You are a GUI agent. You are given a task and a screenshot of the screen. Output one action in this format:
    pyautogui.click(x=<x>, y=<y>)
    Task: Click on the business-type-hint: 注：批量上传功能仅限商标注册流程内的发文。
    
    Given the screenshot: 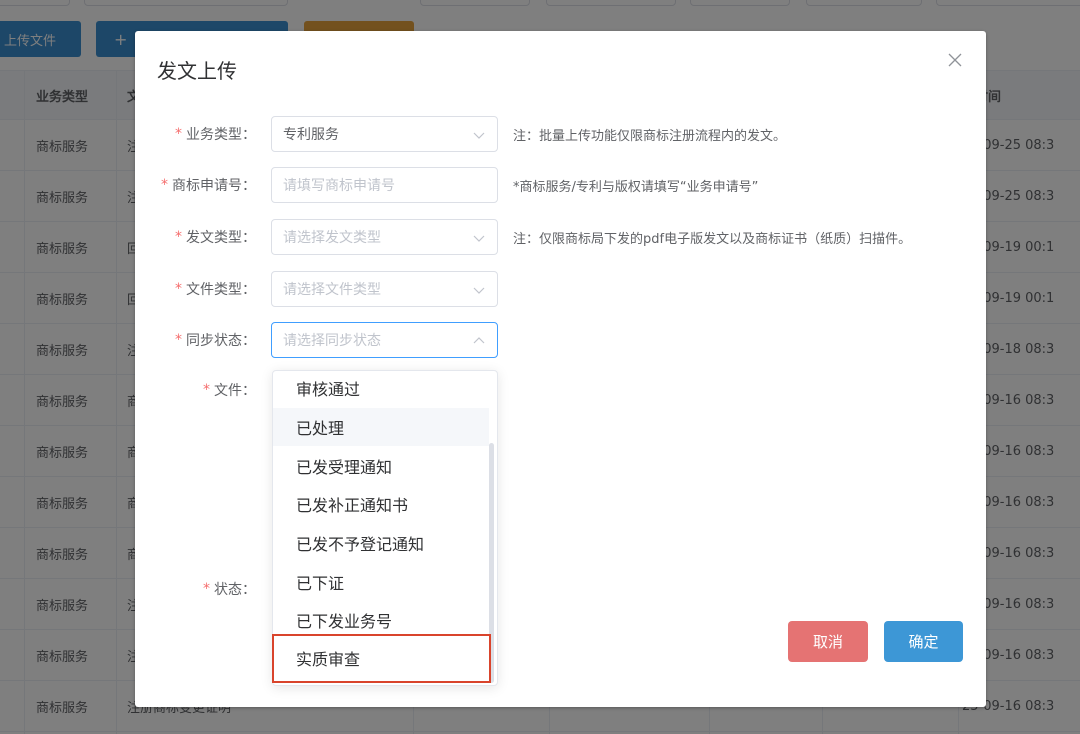 What is the action you would take?
    pyautogui.click(x=650, y=136)
    